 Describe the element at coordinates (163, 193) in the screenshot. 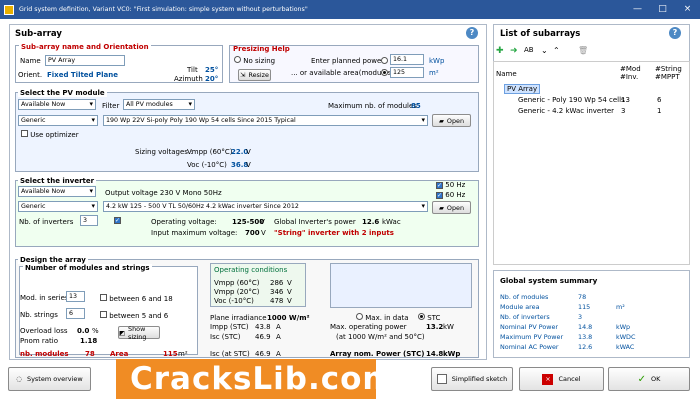

I see `output-voltage-label: Output voltage 230 V Mono 50Hz` at that location.